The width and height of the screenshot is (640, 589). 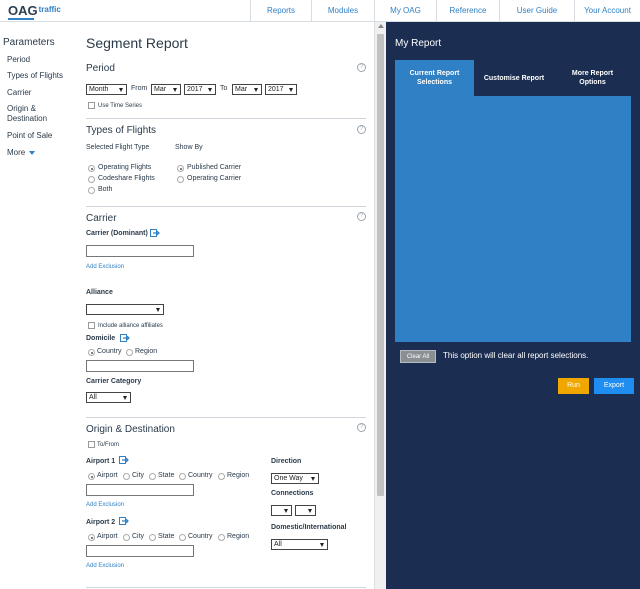 What do you see at coordinates (105, 267) in the screenshot?
I see `carrier-add-exclusion-link: Add Exclusion` at bounding box center [105, 267].